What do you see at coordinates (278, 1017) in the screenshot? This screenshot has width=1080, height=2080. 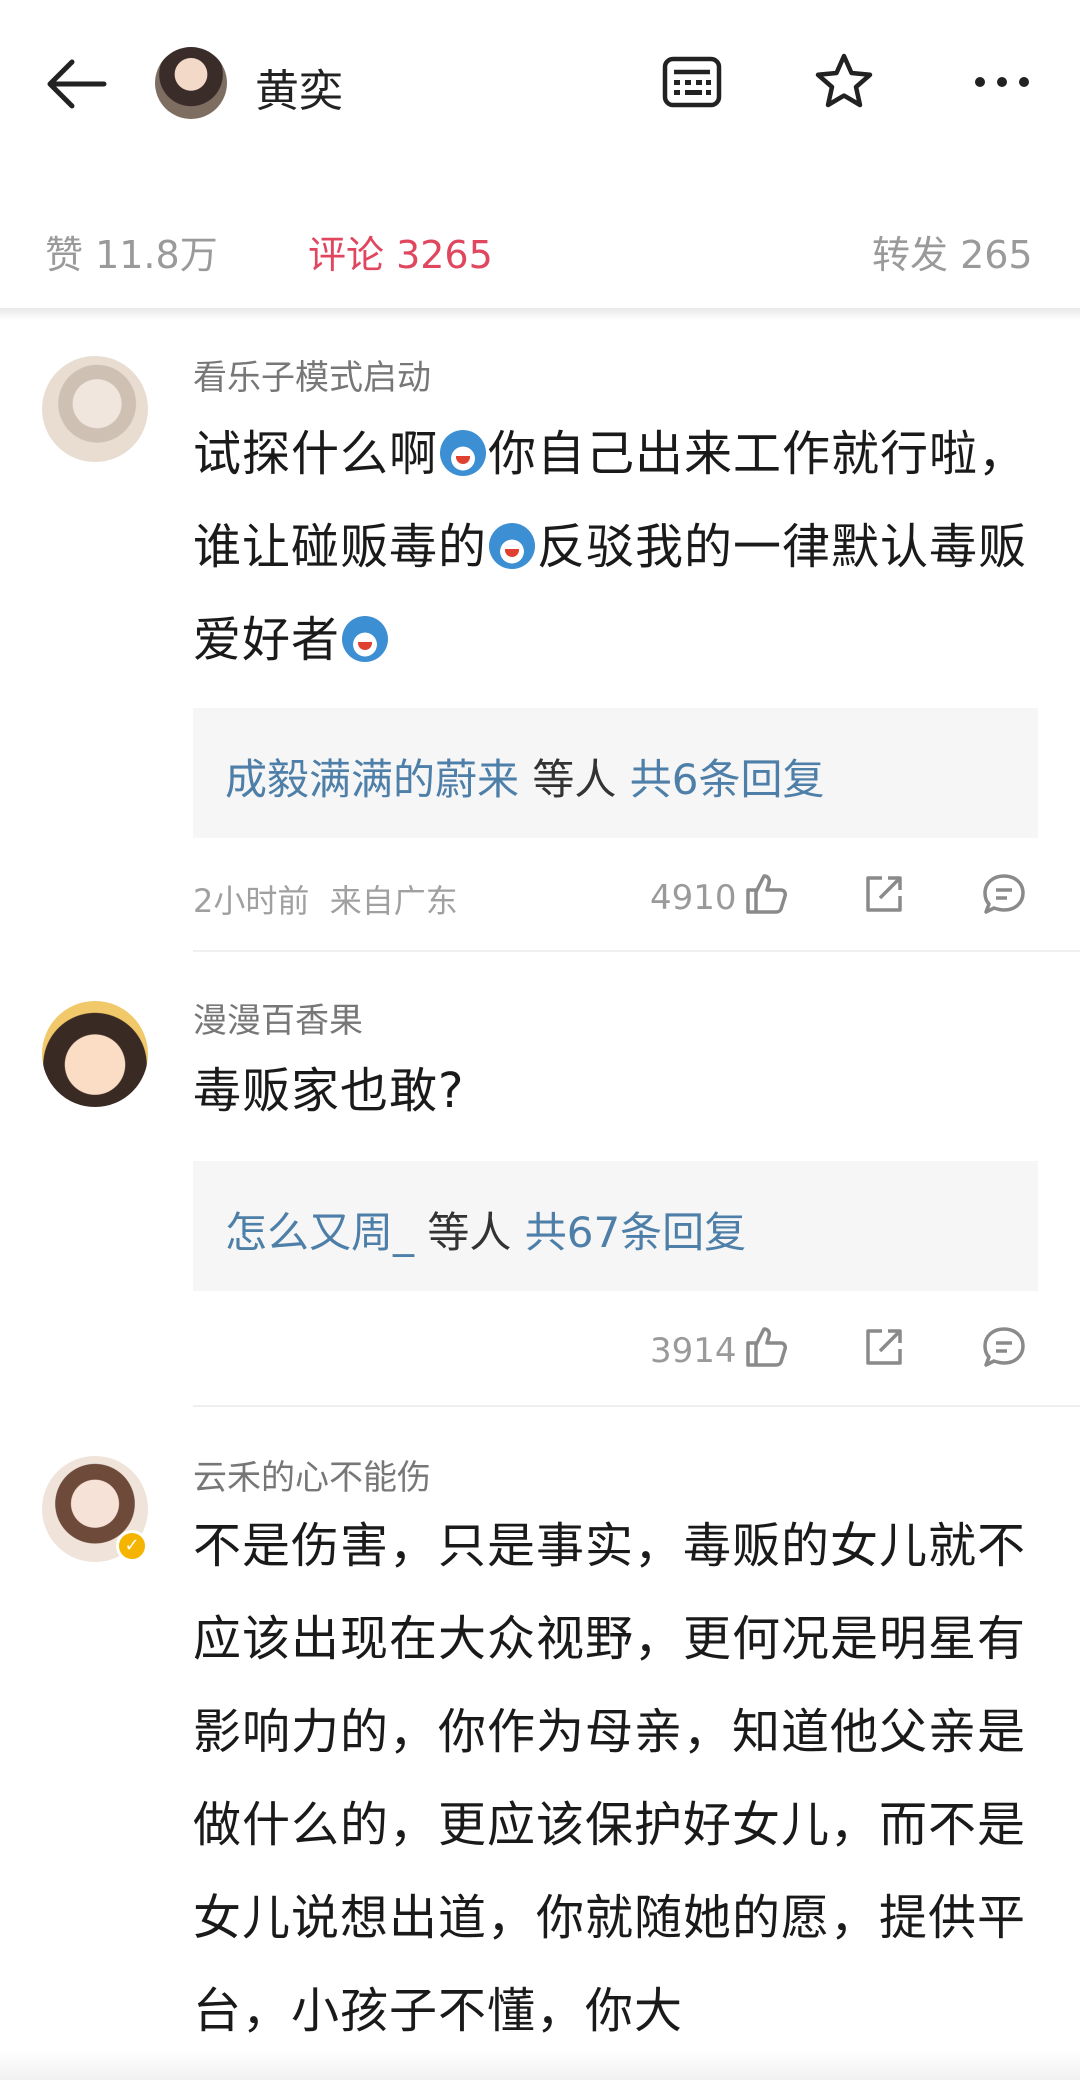 I see `comment-username: 漫漫百香果` at bounding box center [278, 1017].